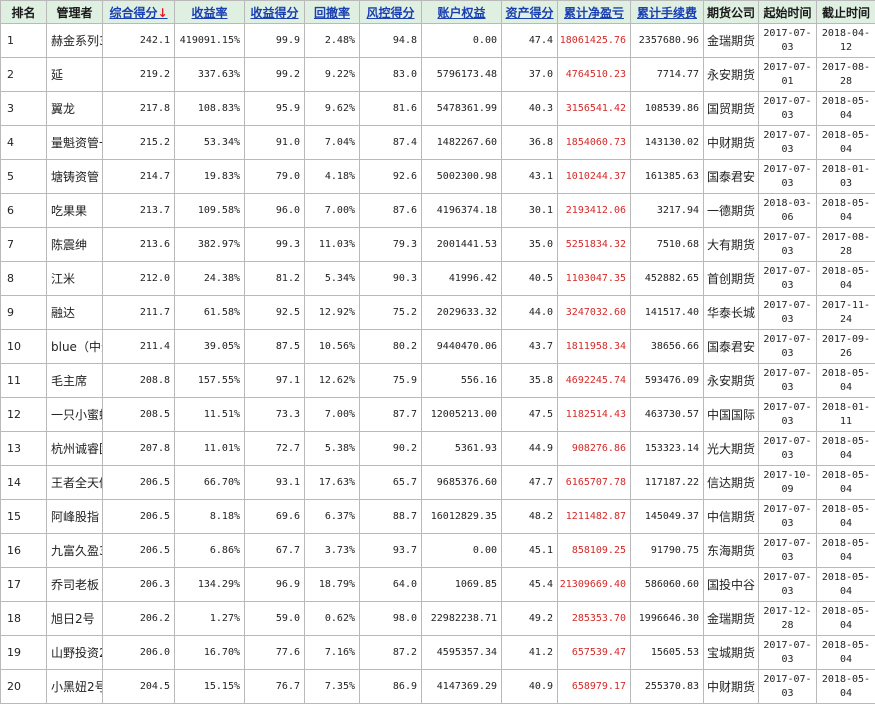 The height and width of the screenshot is (725, 875). I want to click on cell-asset-score: 45.4, so click(529, 584).